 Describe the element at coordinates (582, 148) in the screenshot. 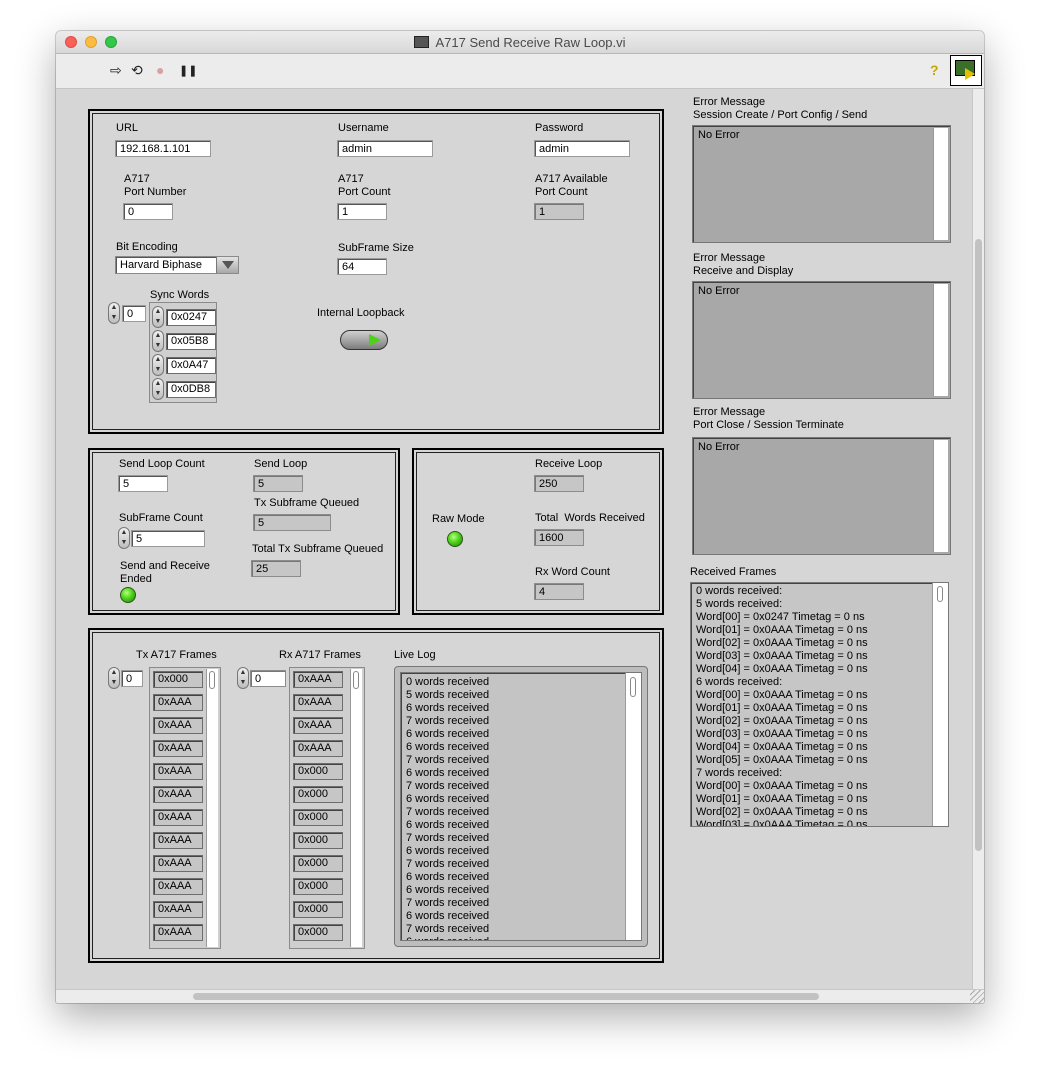

I see `password-input: admin` at that location.